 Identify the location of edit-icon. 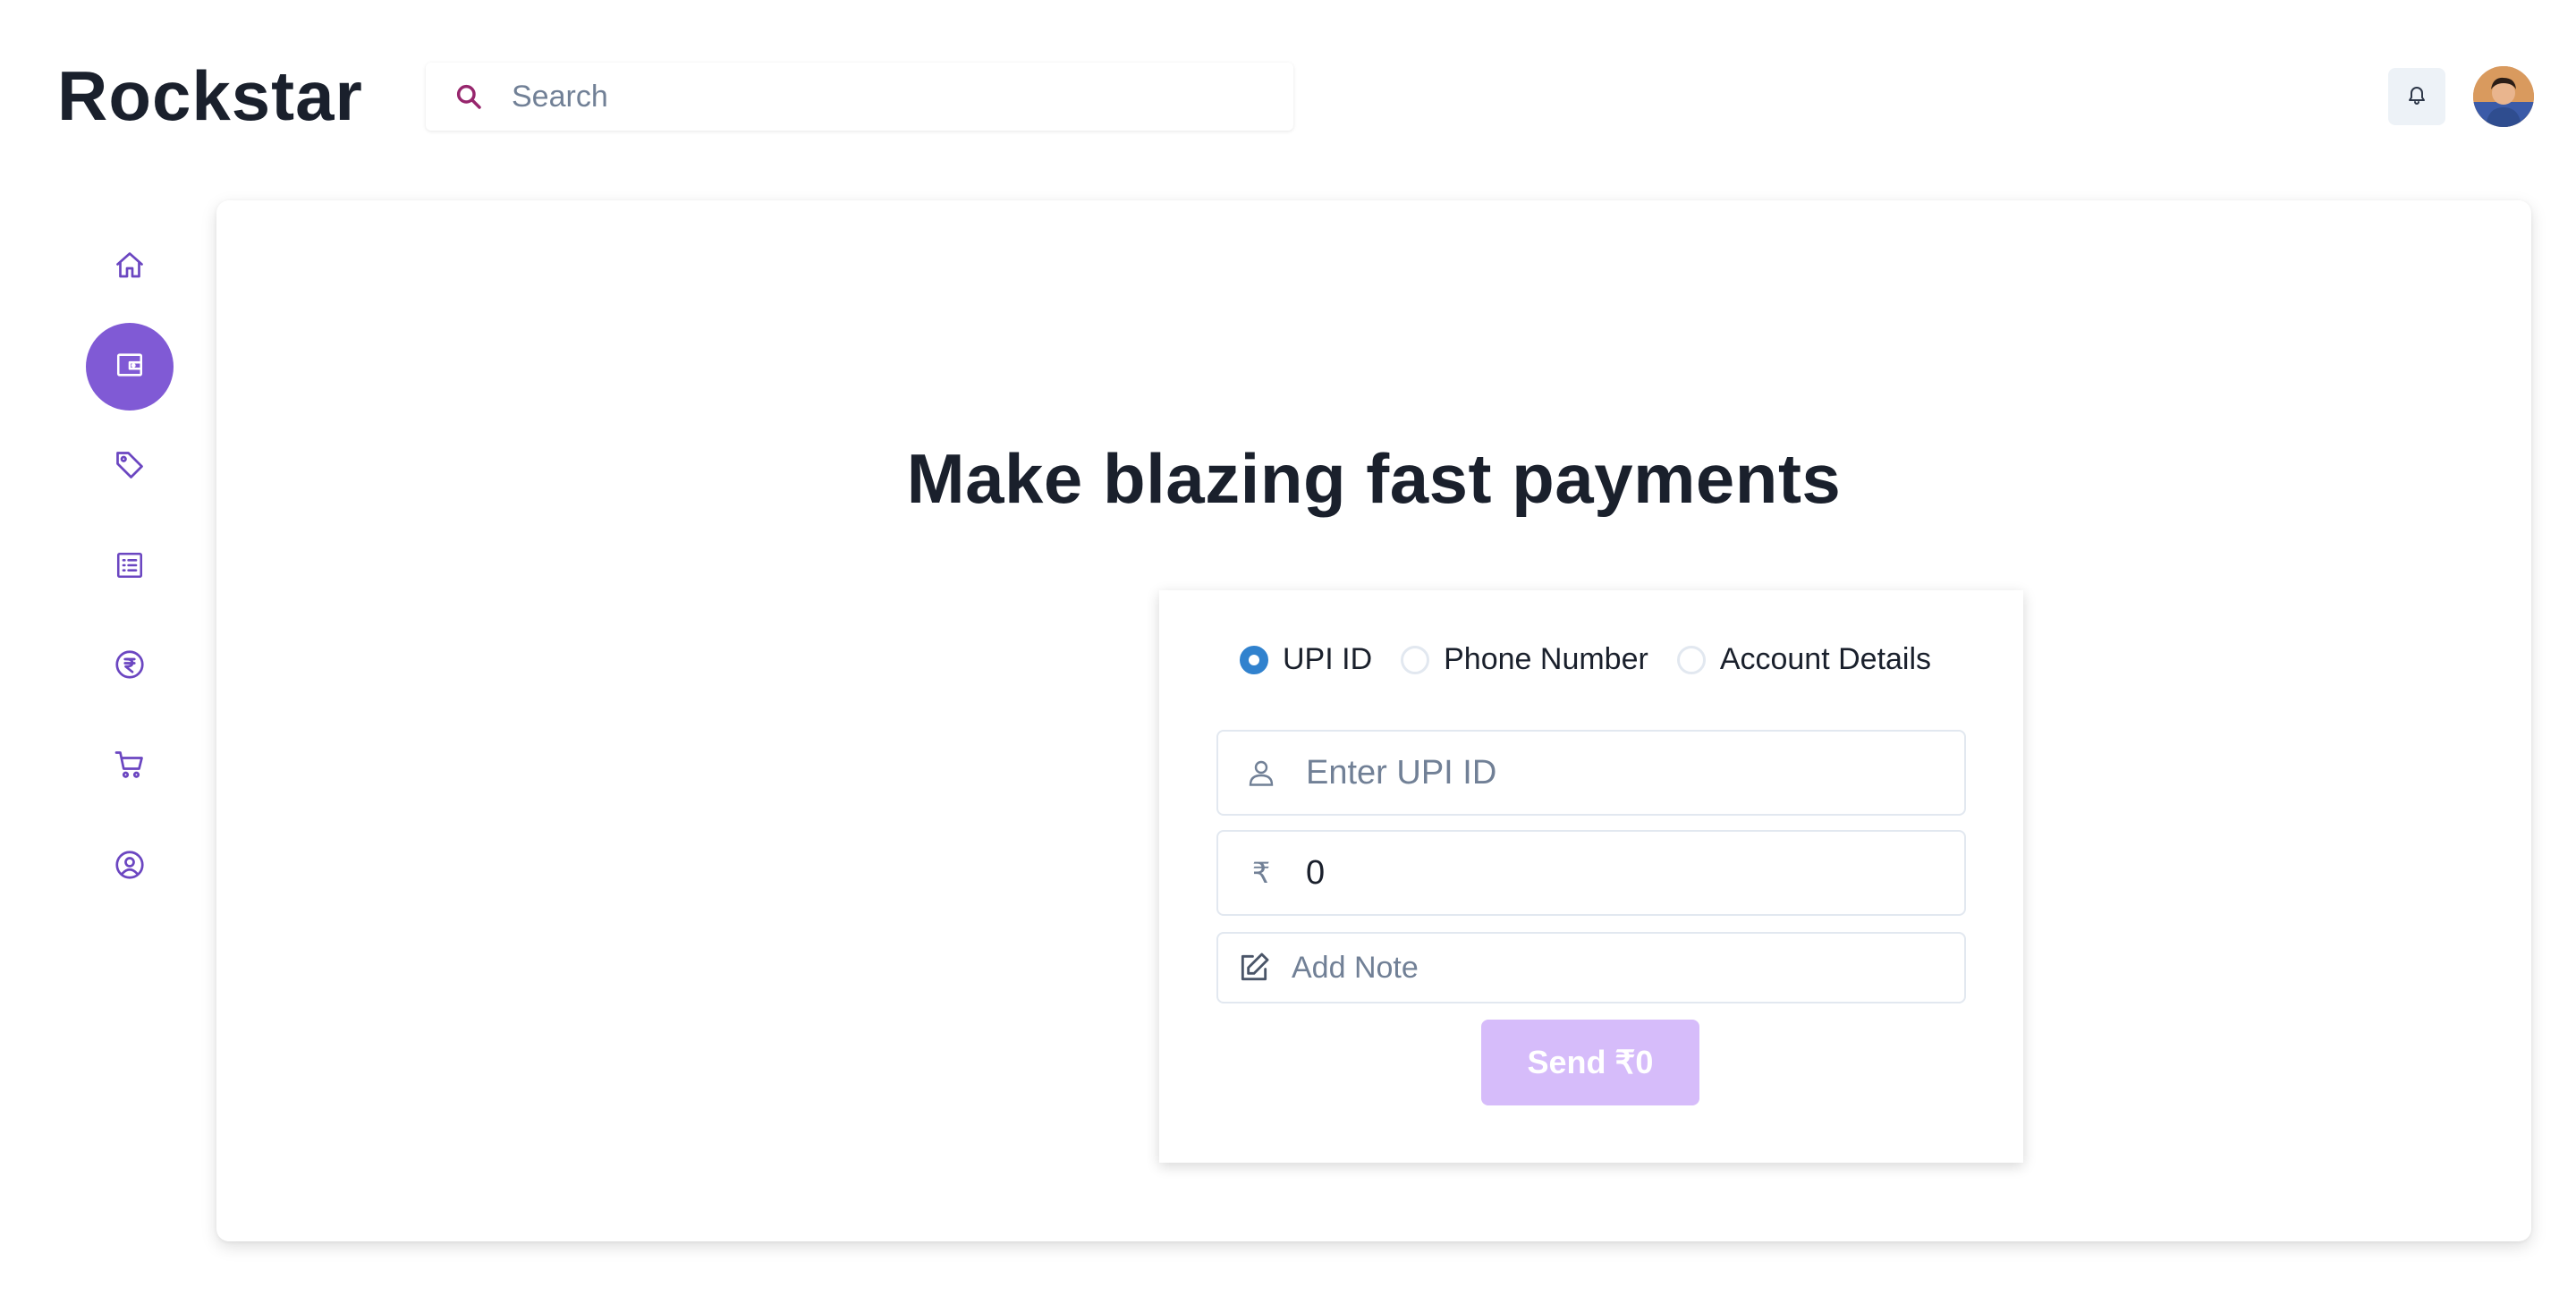
(1254, 968).